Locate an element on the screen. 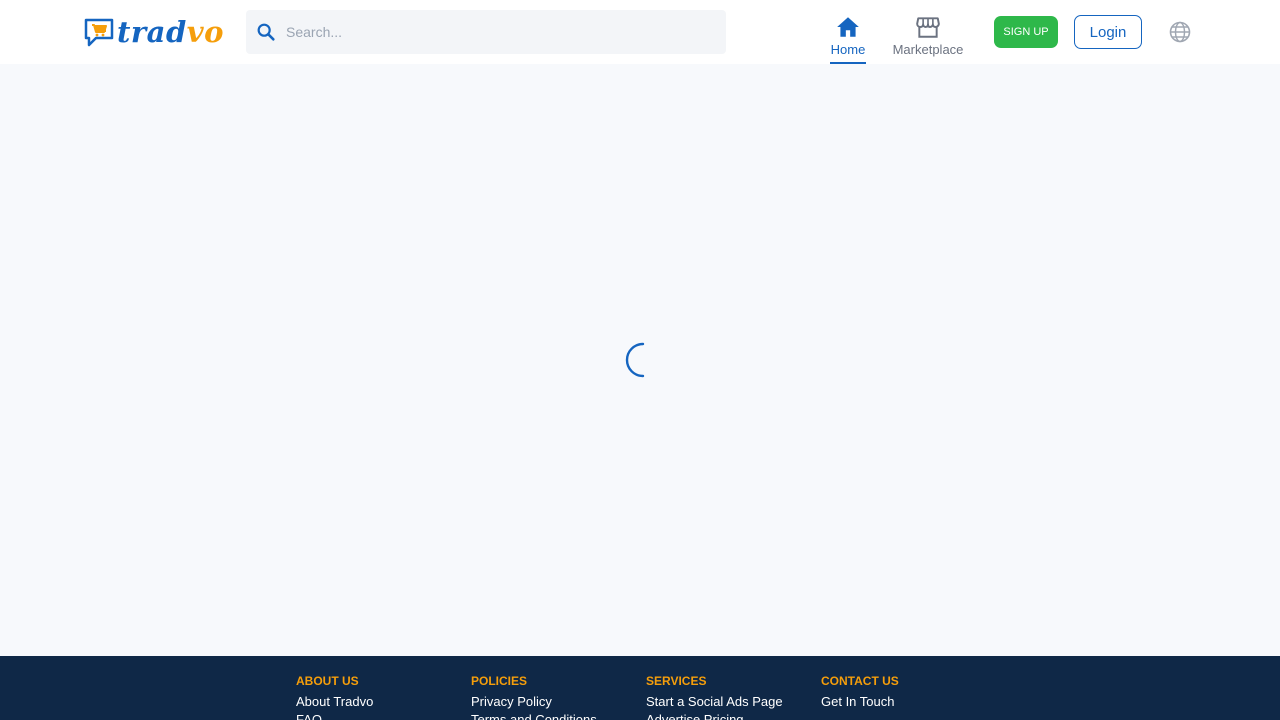 This screenshot has height=720, width=1280. nav-marketplace: Marketplace is located at coordinates (928, 39).